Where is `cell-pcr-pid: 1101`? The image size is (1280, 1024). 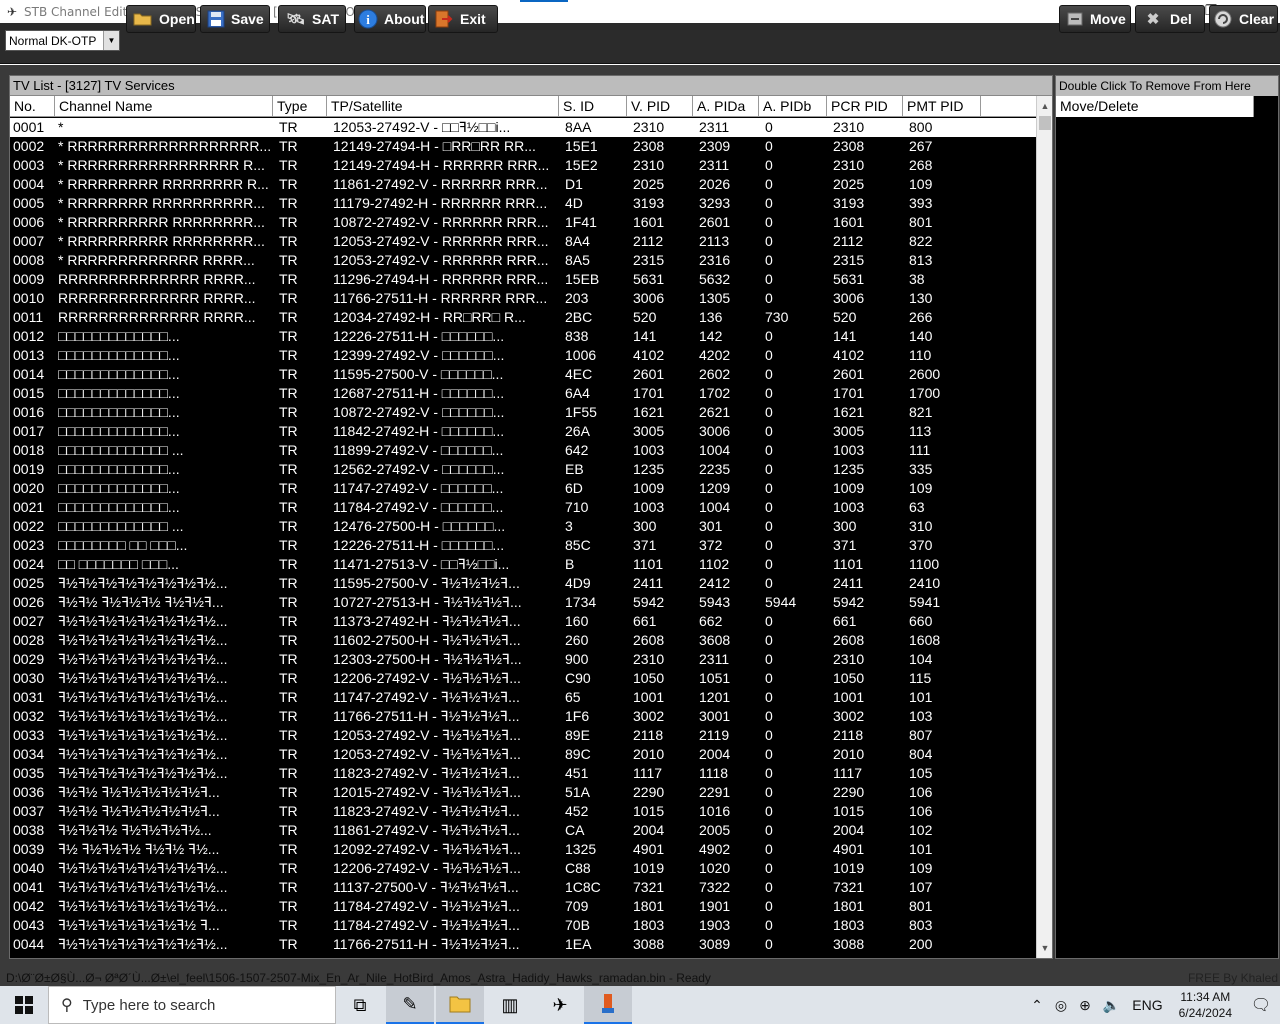 cell-pcr-pid: 1101 is located at coordinates (848, 564).